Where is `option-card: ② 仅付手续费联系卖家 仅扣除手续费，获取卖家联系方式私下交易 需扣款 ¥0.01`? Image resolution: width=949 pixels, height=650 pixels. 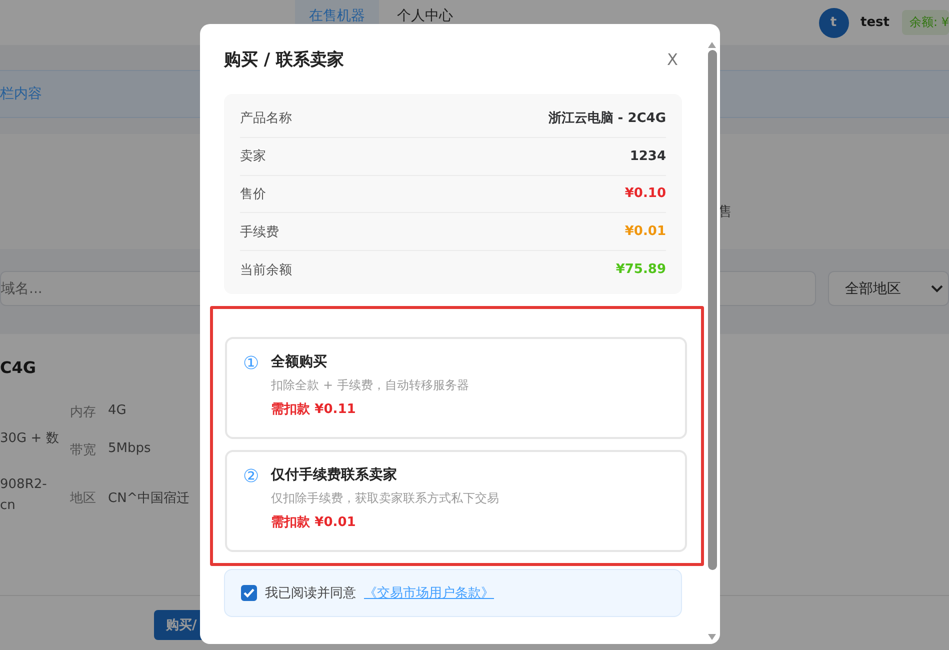 option-card: ② 仅付手续费联系卖家 仅扣除手续费，获取卖家联系方式私下交易 需扣款 ¥0.01 is located at coordinates (456, 501).